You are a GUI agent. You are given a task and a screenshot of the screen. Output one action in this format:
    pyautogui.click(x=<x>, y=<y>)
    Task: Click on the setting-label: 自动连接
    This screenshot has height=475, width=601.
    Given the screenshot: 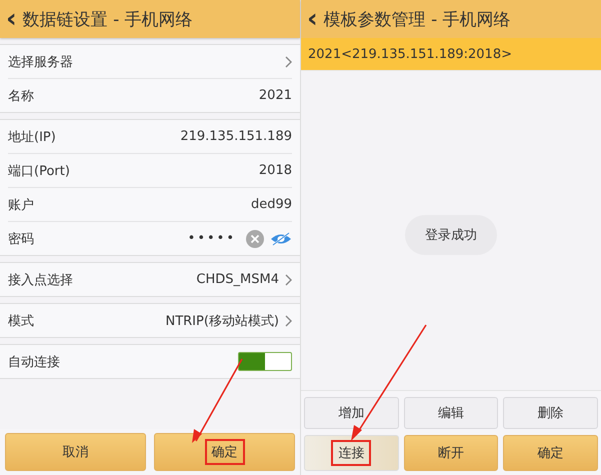 What is the action you would take?
    pyautogui.click(x=34, y=362)
    